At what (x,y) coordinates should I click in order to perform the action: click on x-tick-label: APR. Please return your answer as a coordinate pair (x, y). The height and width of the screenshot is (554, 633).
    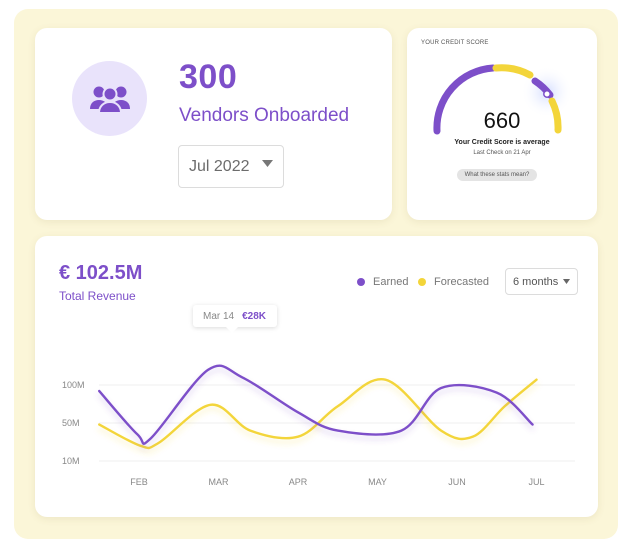
    Looking at the image, I should click on (298, 482).